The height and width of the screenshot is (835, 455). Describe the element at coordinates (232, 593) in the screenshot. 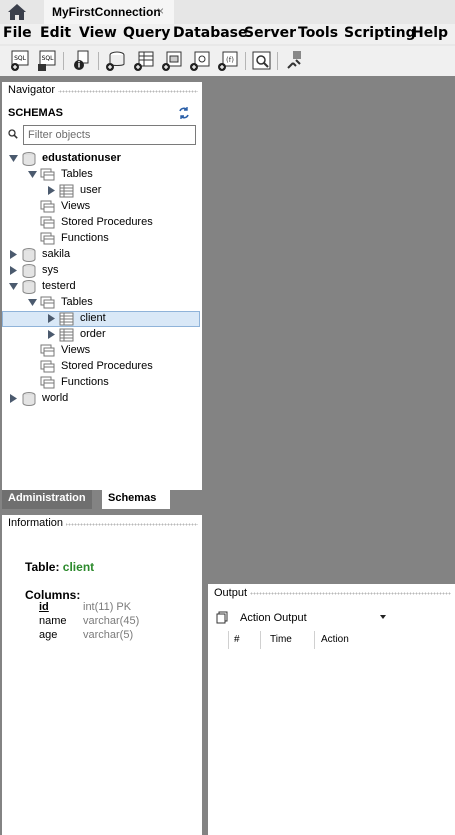

I see `output-title: Output` at that location.